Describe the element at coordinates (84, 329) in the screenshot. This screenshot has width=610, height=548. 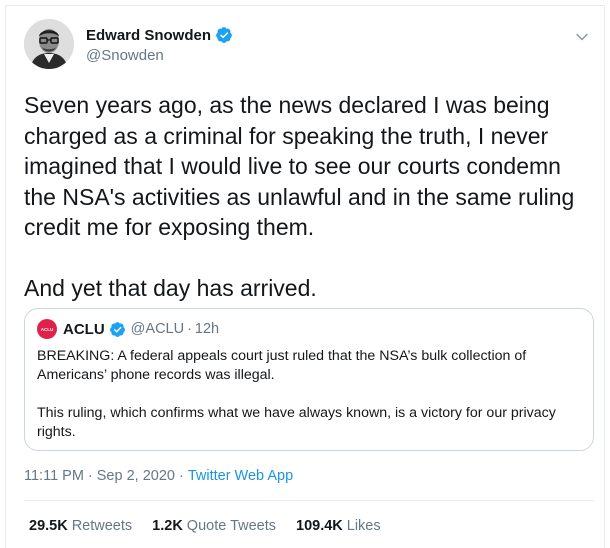
I see `quoted-author-name: ACLU` at that location.